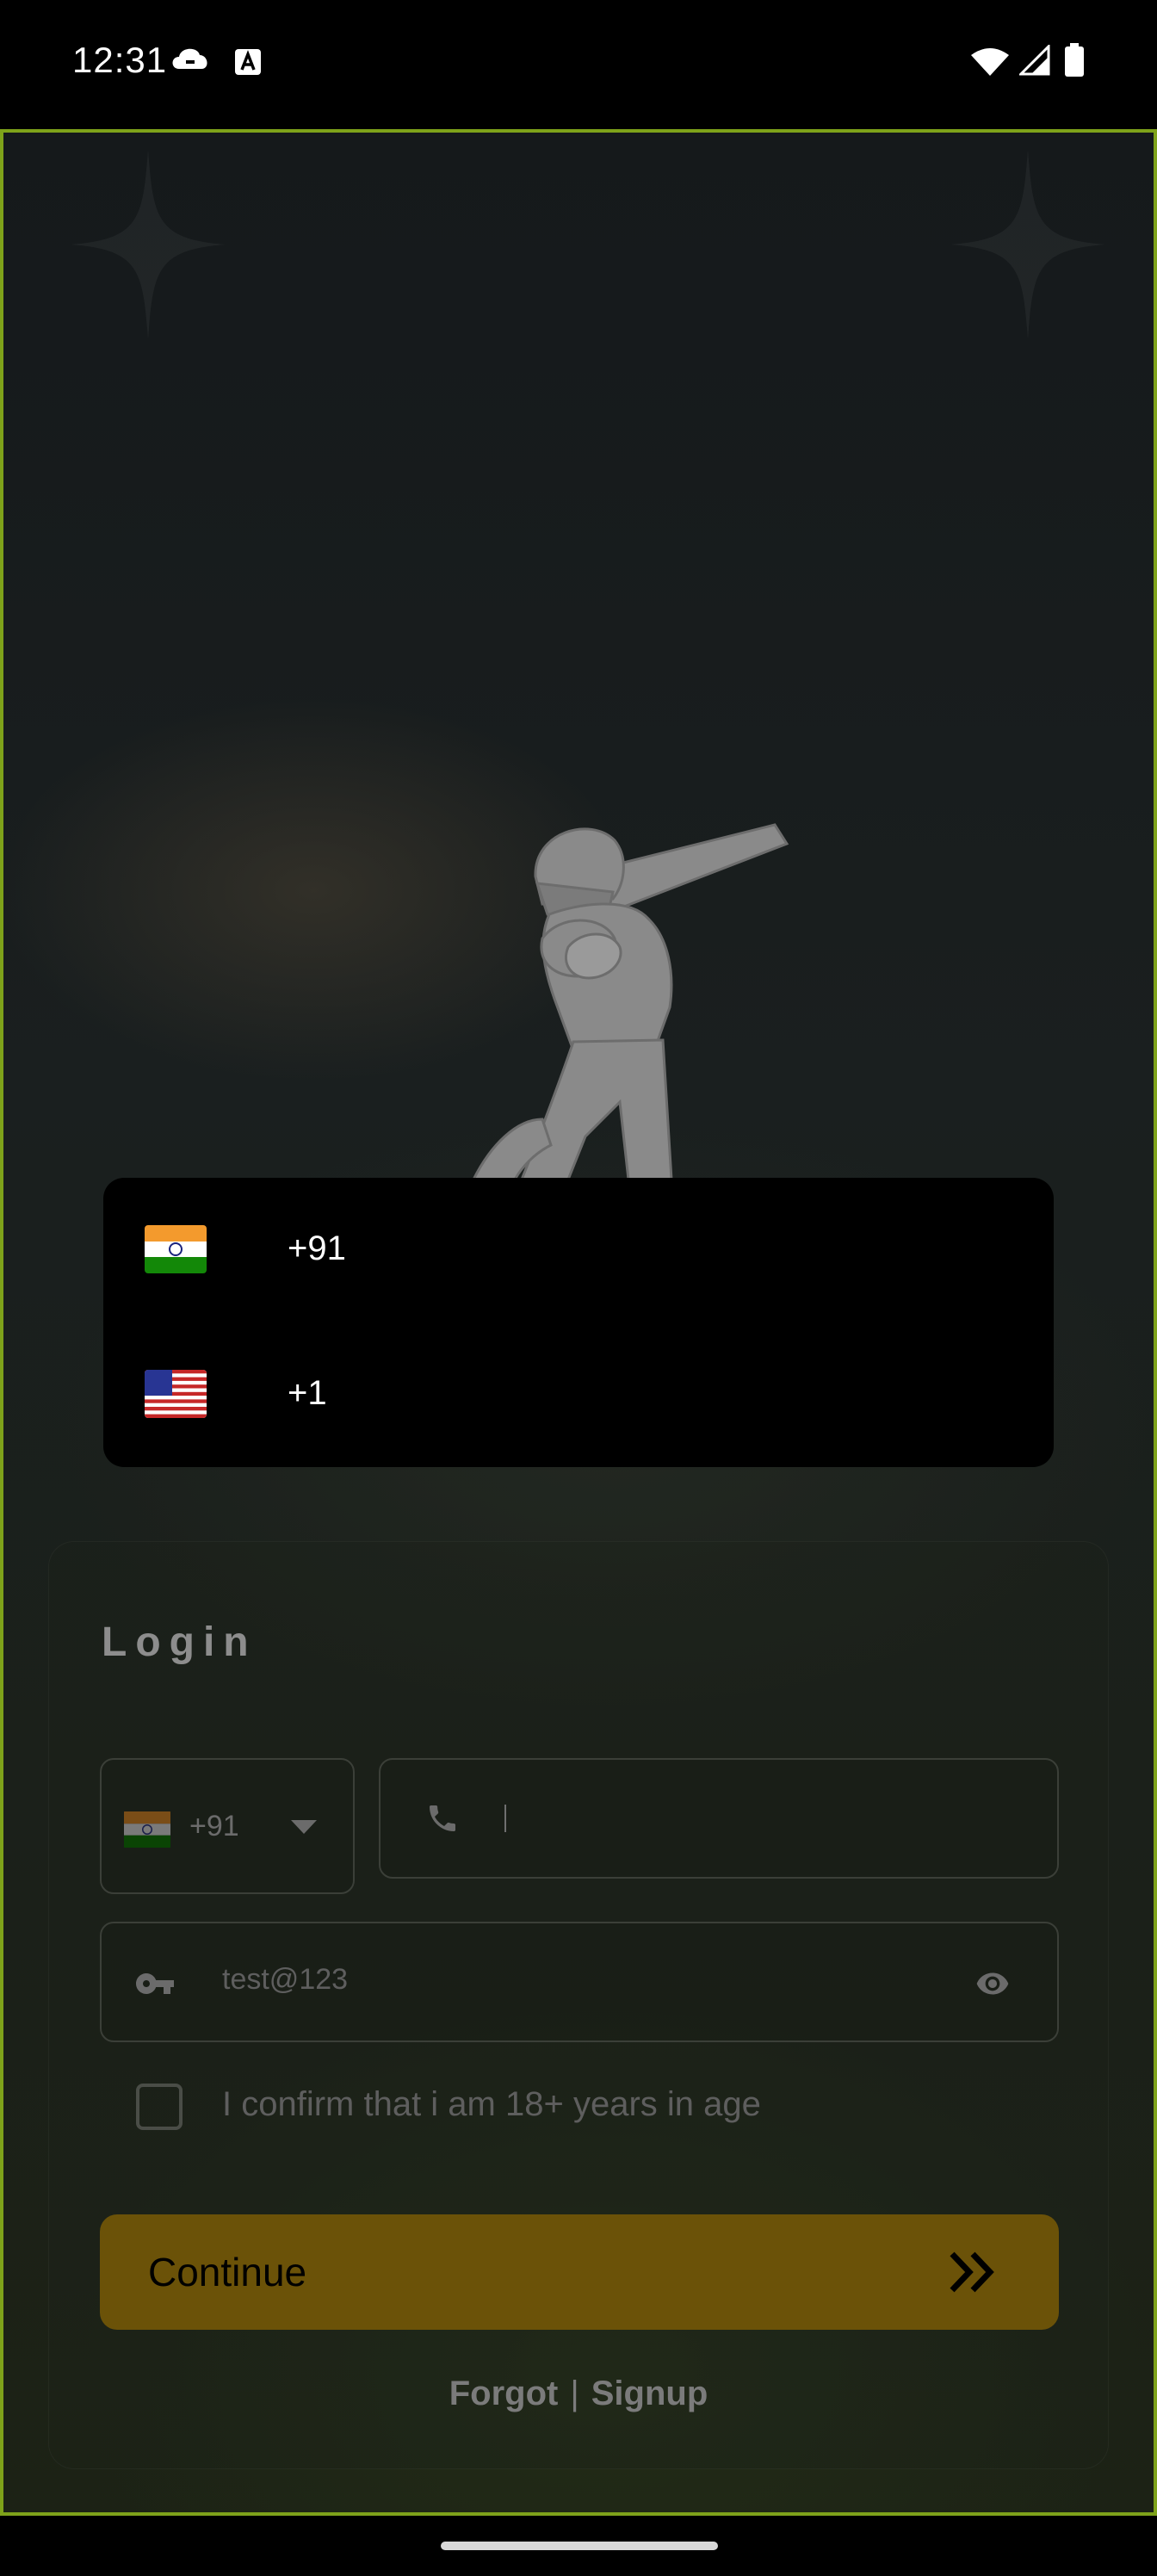  I want to click on phone-icon, so click(443, 1818).